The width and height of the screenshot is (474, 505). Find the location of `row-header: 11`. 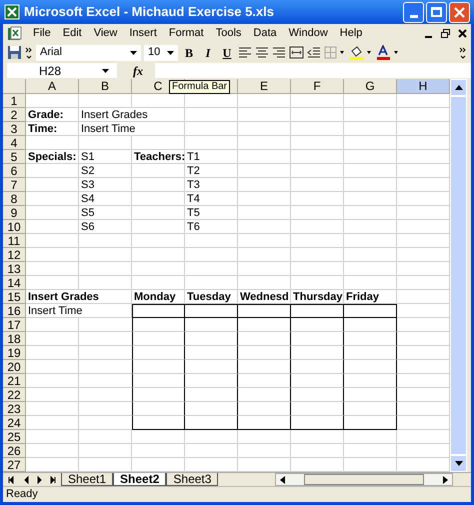

row-header: 11 is located at coordinates (14, 241).